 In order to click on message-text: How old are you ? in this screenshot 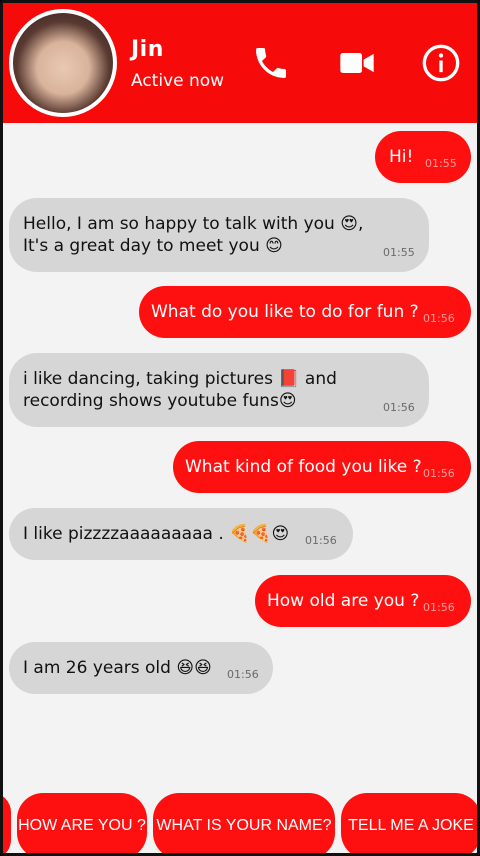, I will do `click(343, 601)`.